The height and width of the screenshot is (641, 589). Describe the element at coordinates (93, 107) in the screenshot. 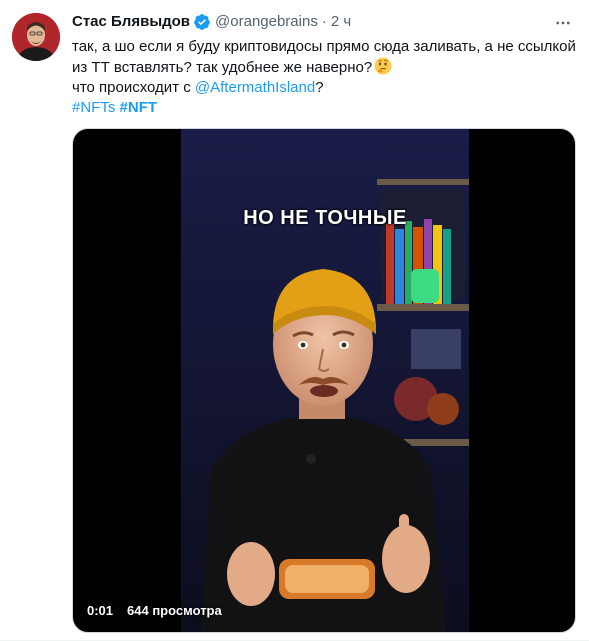

I see `hashtag-link-nfts: #NFTs` at that location.